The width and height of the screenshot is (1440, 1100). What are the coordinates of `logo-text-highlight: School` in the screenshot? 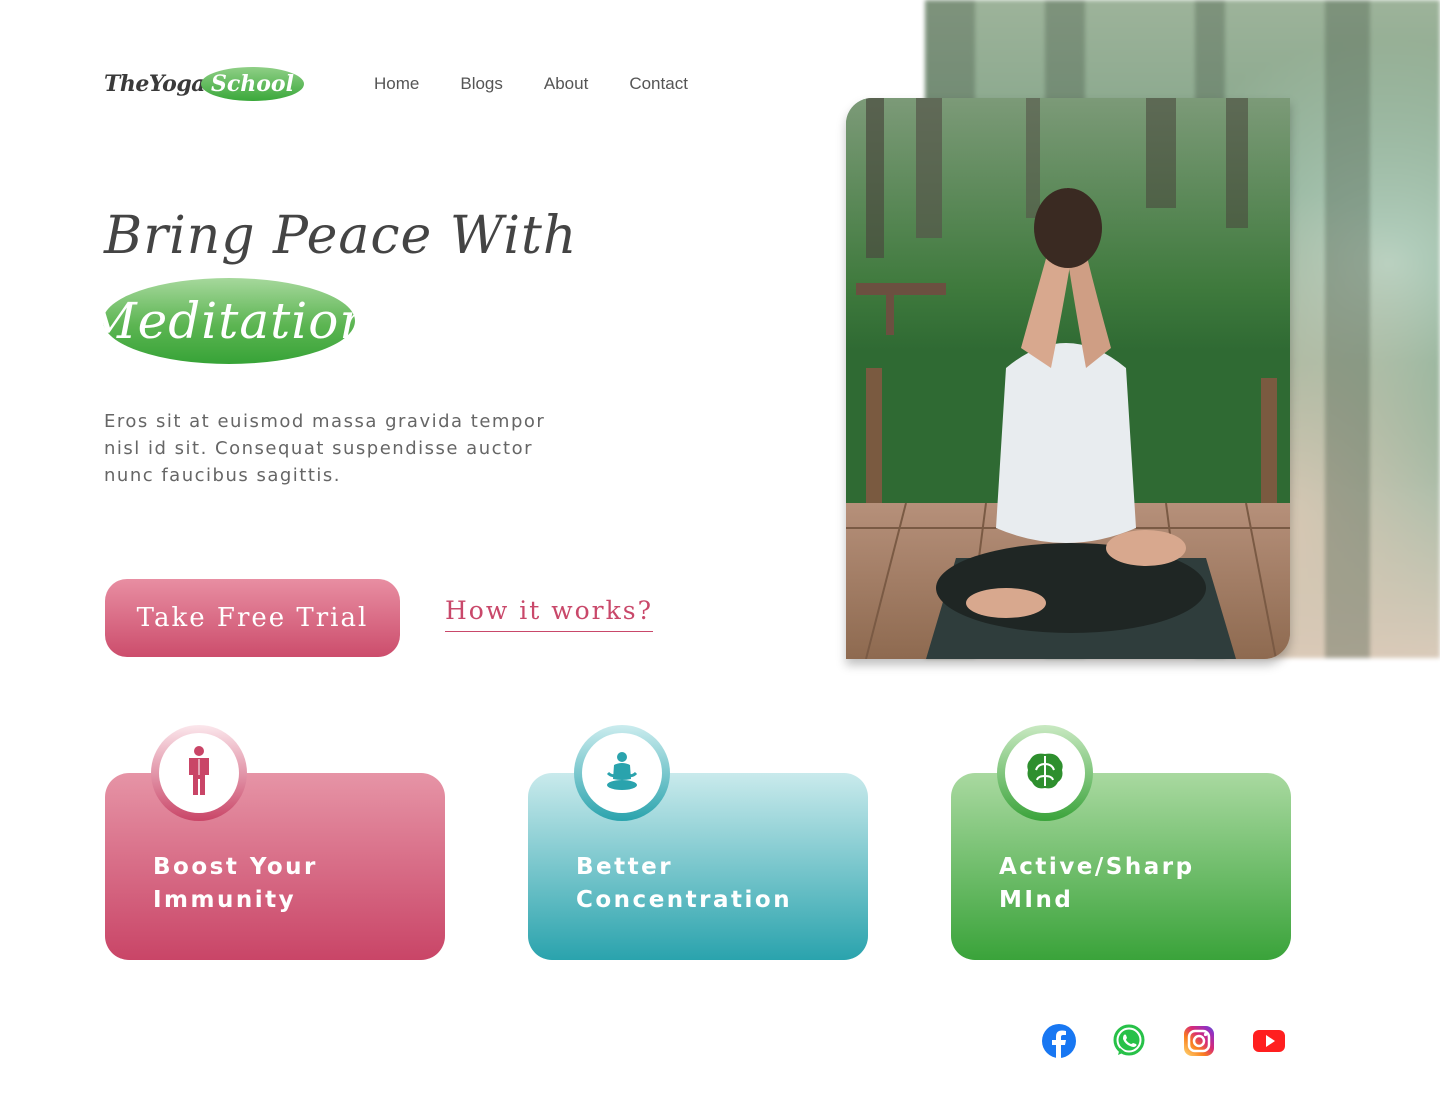 It's located at (252, 84).